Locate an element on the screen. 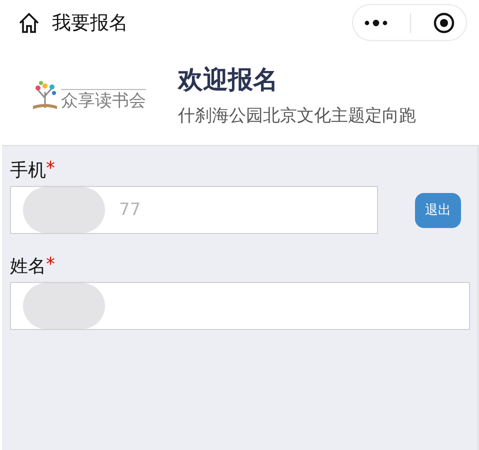  more-icon is located at coordinates (376, 22).